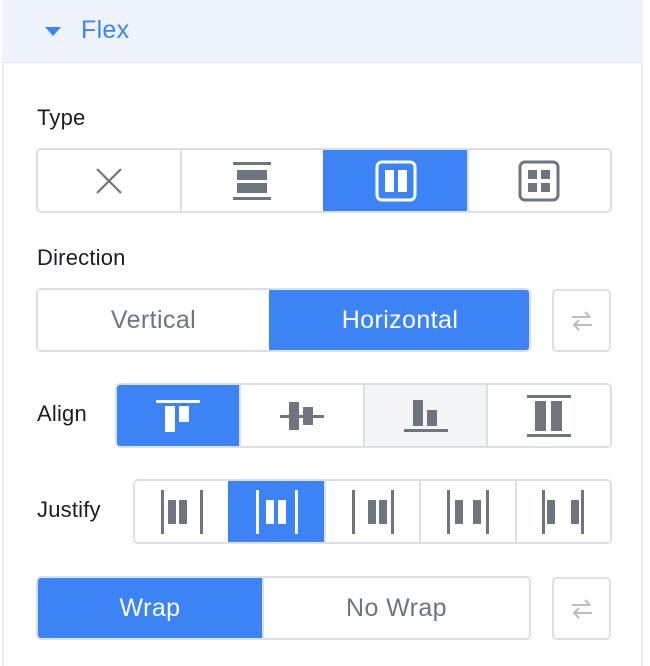  I want to click on direction-segmented-control: Vertical Horizontal, so click(283, 320).